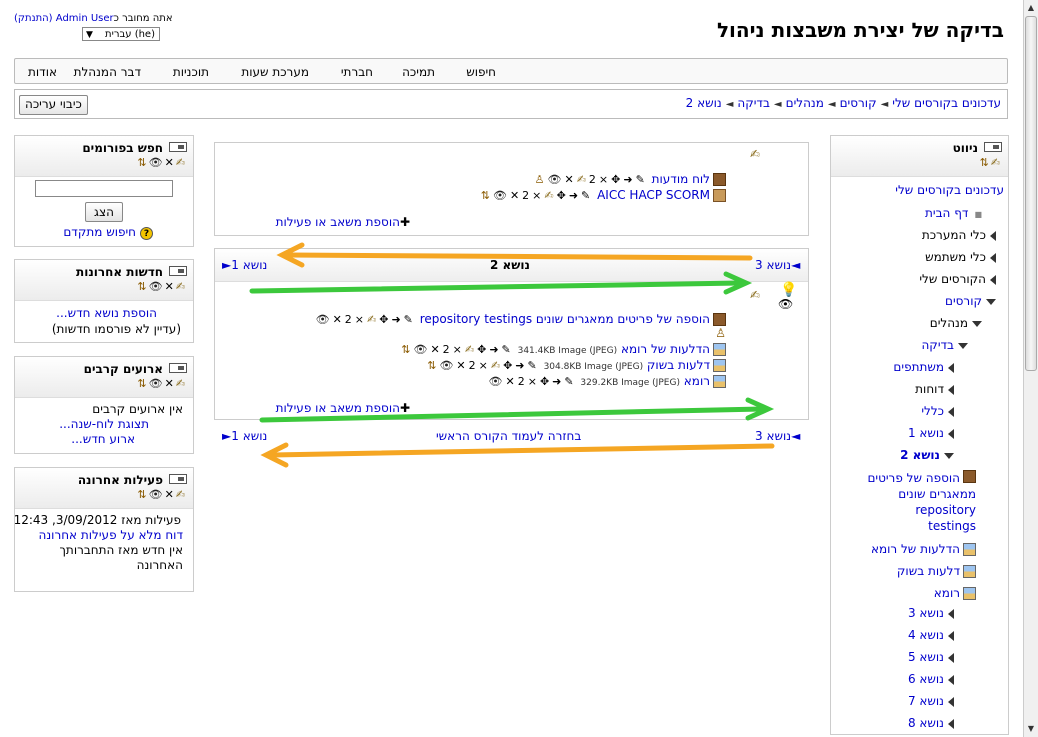 The image size is (1038, 737). Describe the element at coordinates (934, 389) in the screenshot. I see `nav-reports: דוחות` at that location.